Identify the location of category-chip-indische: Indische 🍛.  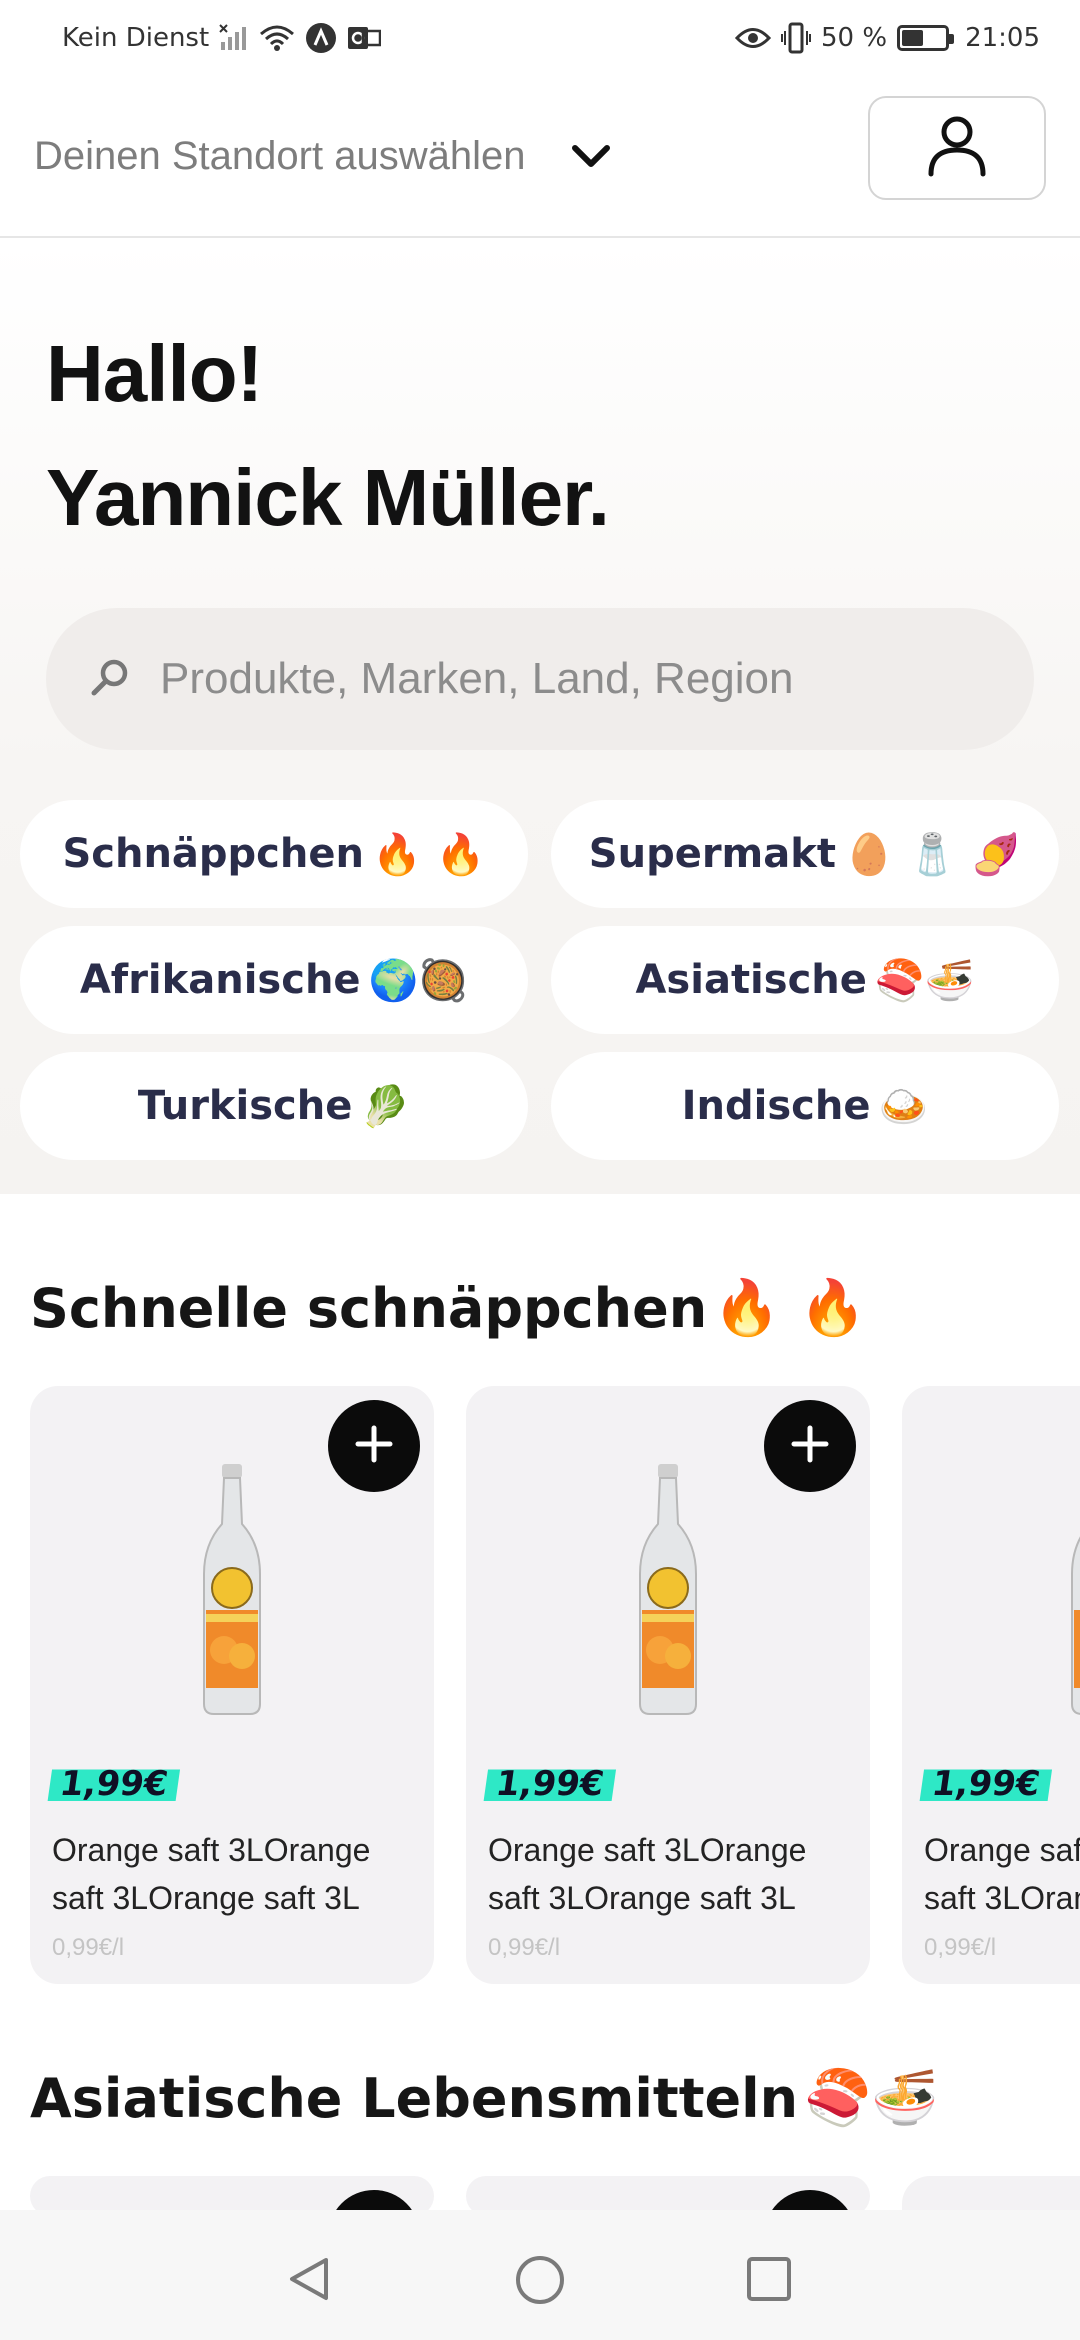
(805, 1106).